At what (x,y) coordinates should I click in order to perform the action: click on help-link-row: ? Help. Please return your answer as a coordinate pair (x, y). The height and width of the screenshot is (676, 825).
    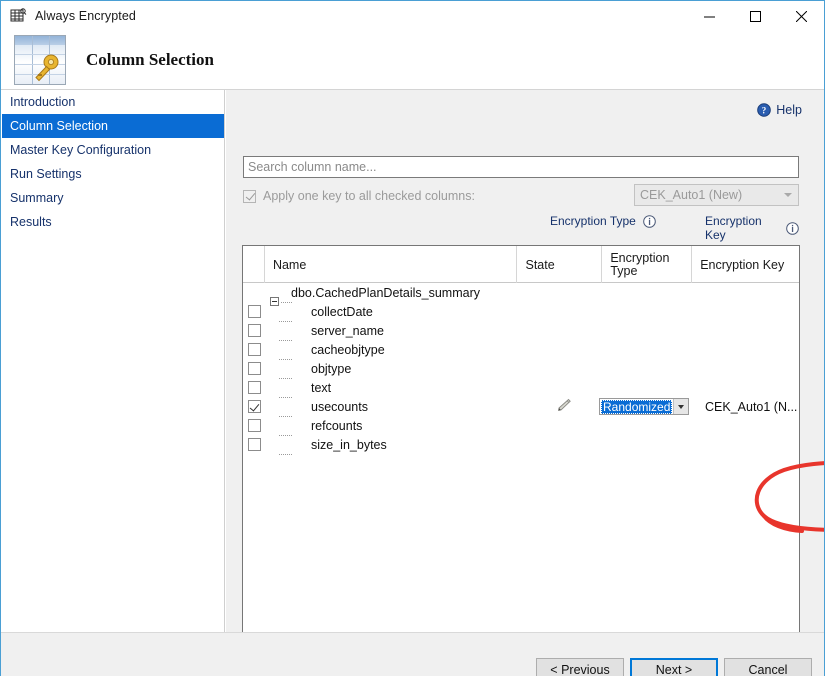
    Looking at the image, I should click on (779, 110).